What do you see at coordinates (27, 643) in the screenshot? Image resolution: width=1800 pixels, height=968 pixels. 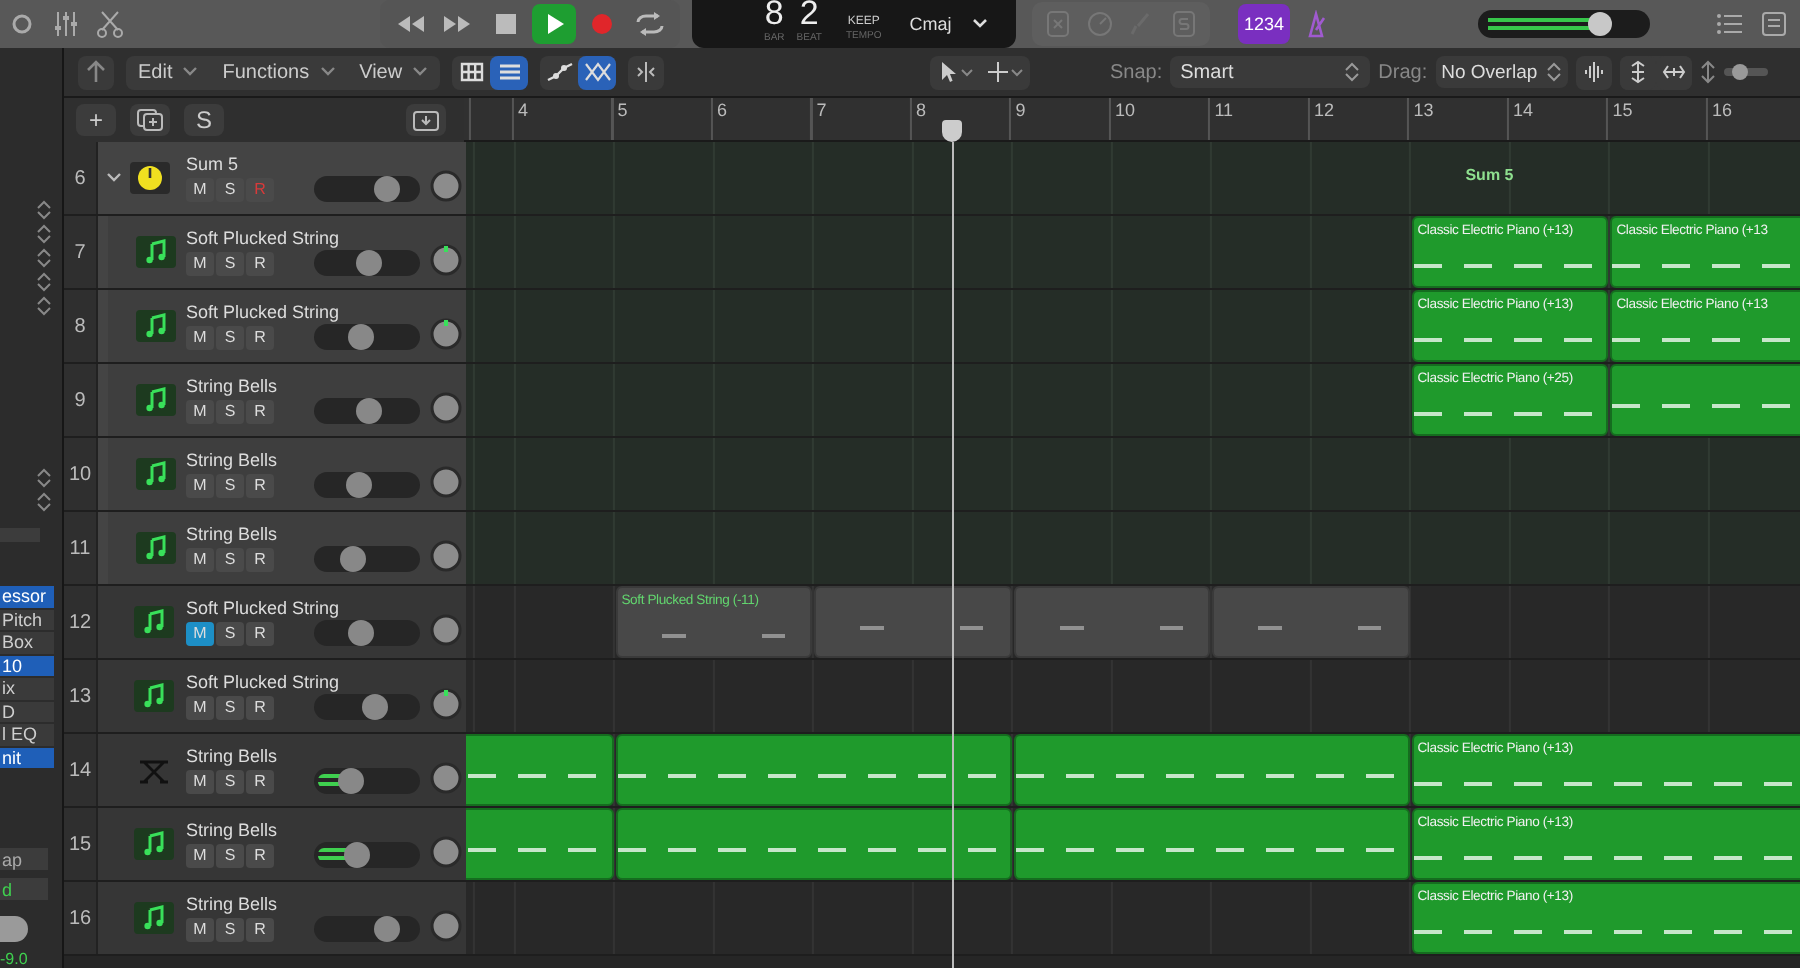 I see `plugin-slot: Box` at bounding box center [27, 643].